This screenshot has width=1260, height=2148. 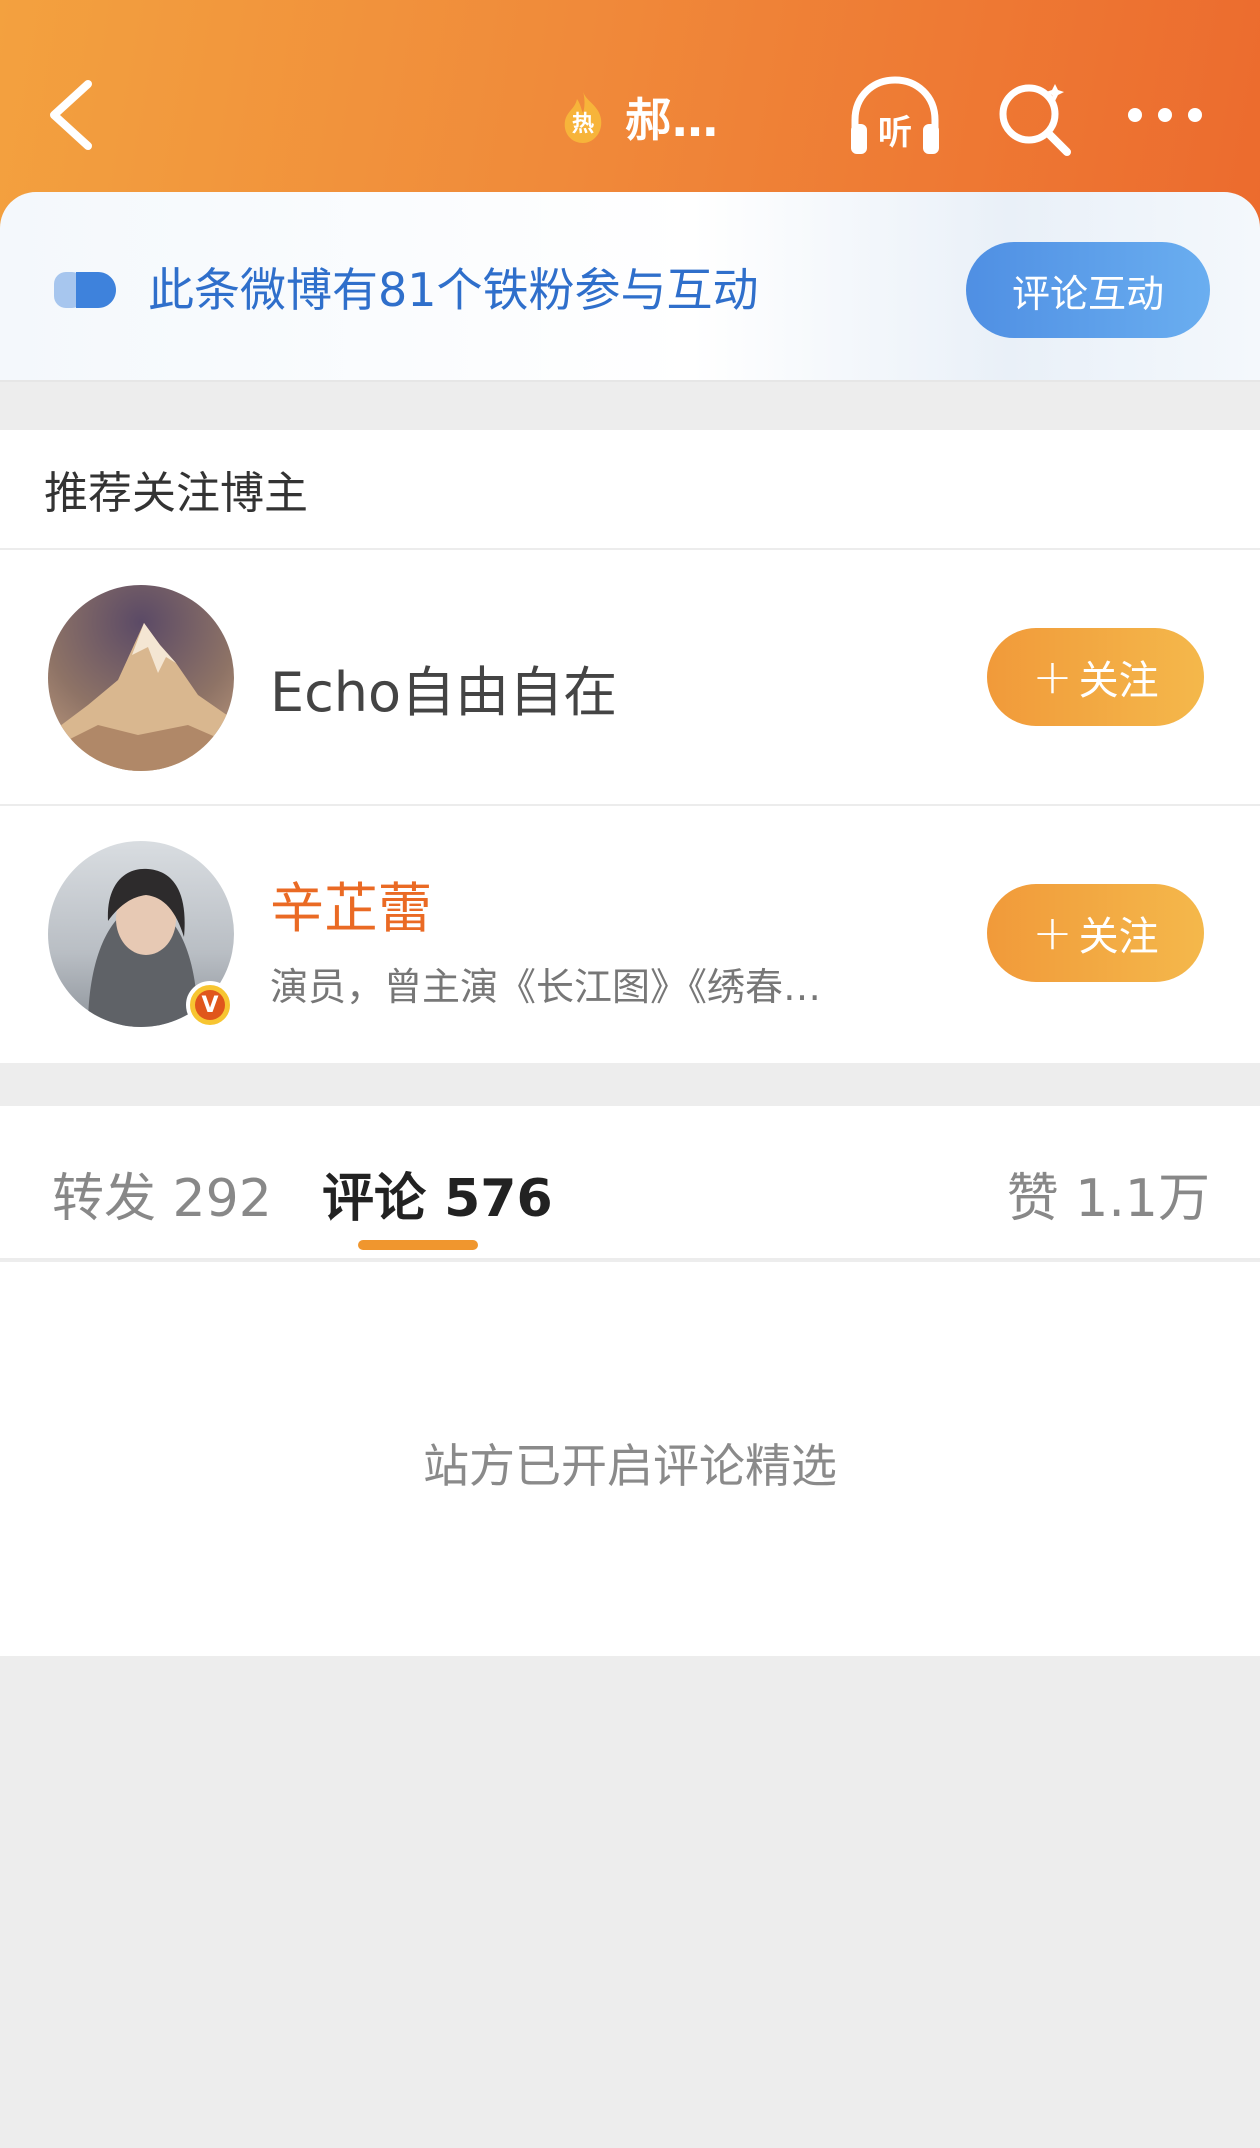 I want to click on mountain-photo, so click(x=141, y=697).